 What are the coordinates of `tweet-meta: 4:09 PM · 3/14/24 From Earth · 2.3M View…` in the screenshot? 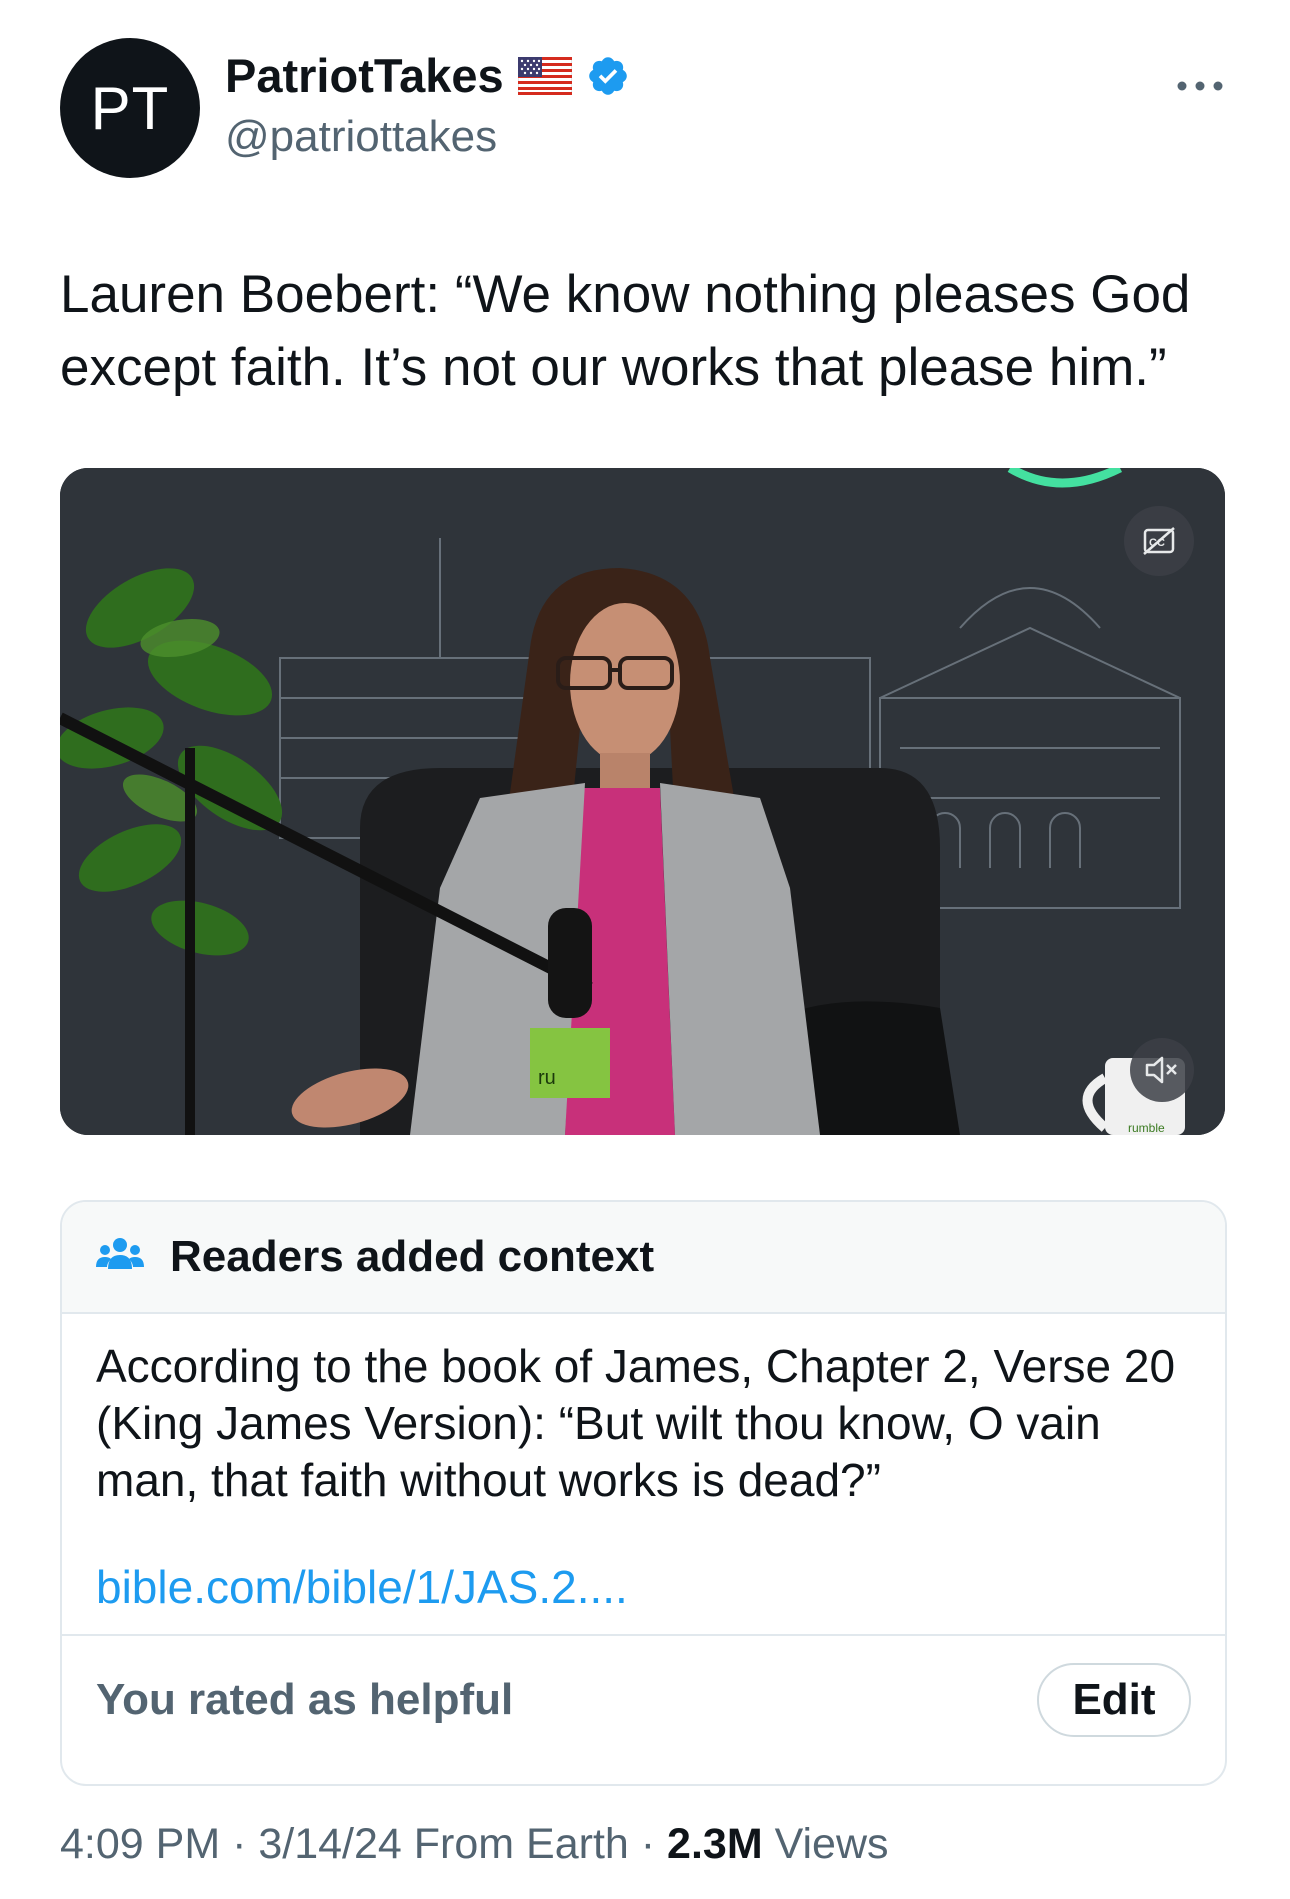 It's located at (474, 1844).